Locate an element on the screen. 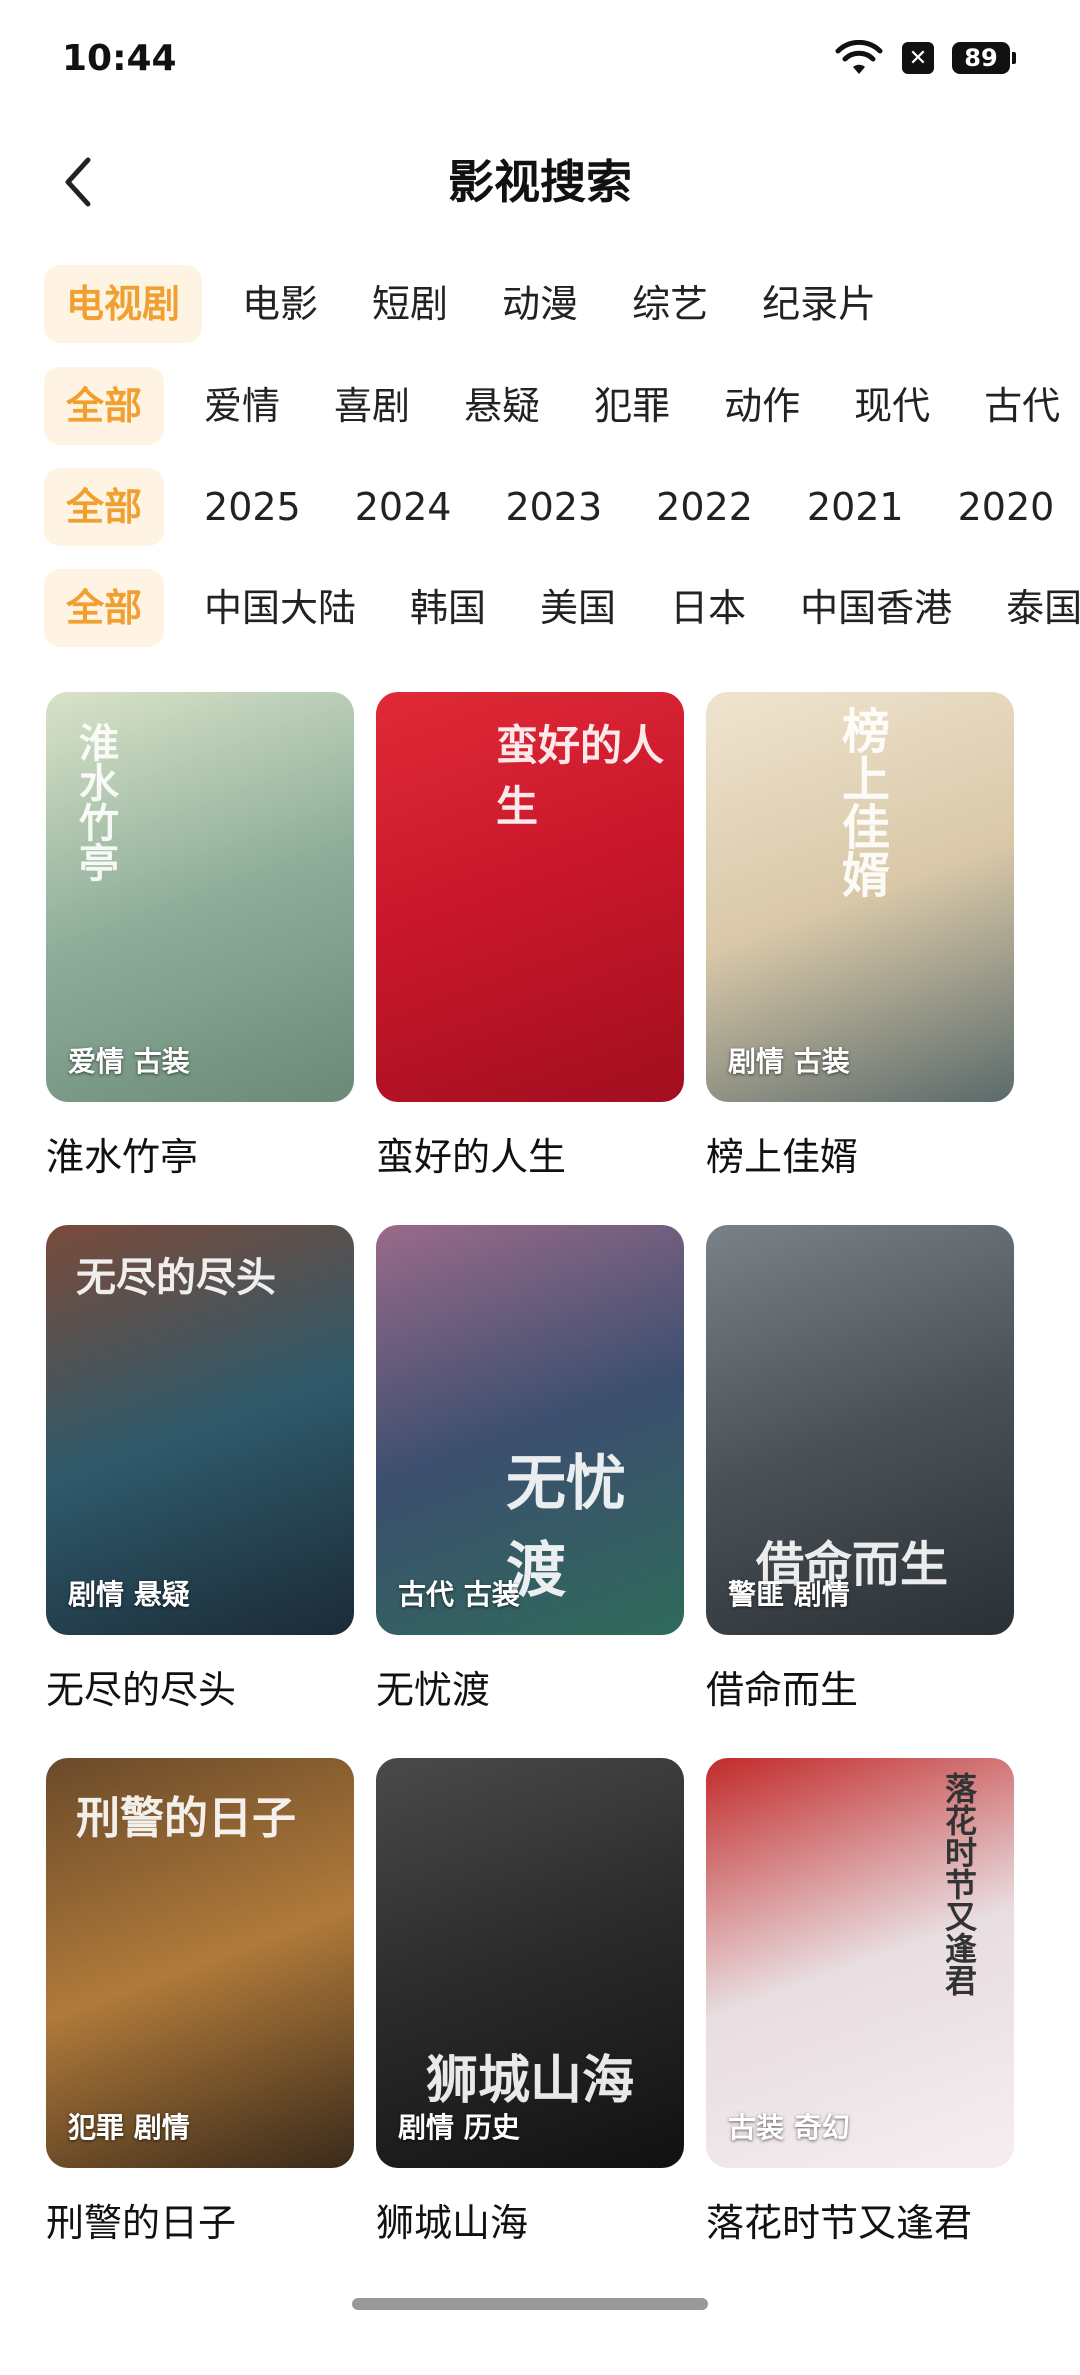  poster-title-art: 无尽的尽头 is located at coordinates (176, 1277).